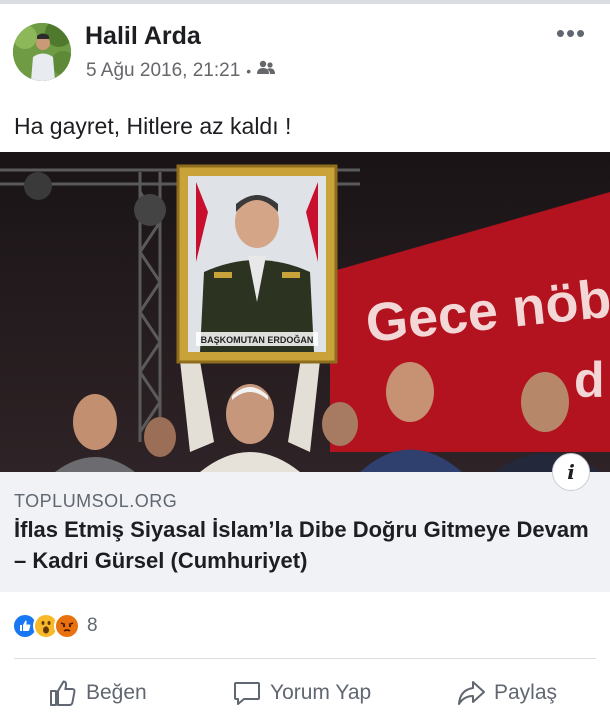  I want to click on post-timestamp: 5 Ağu 2016, 21:21, so click(163, 71).